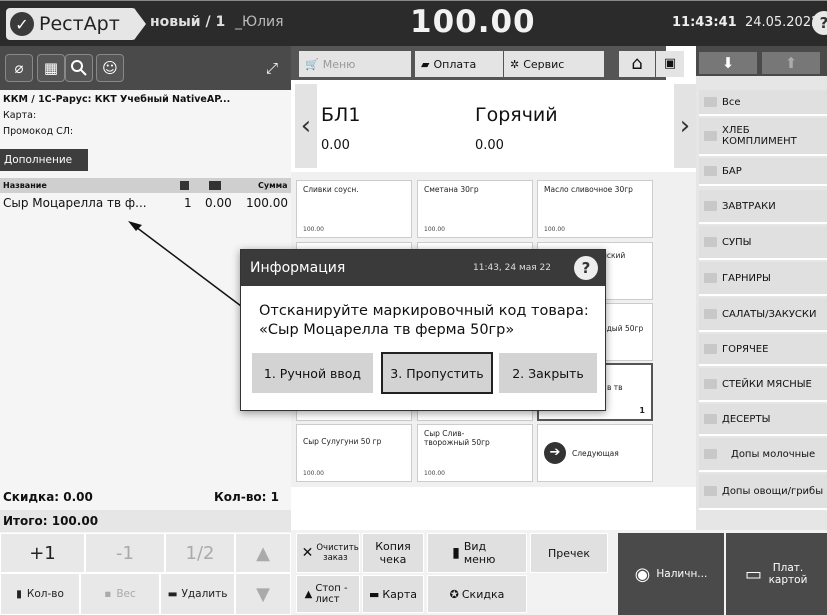 Image resolution: width=827 pixels, height=615 pixels. What do you see at coordinates (555, 453) in the screenshot?
I see `next-arrow-icon: ➔` at bounding box center [555, 453].